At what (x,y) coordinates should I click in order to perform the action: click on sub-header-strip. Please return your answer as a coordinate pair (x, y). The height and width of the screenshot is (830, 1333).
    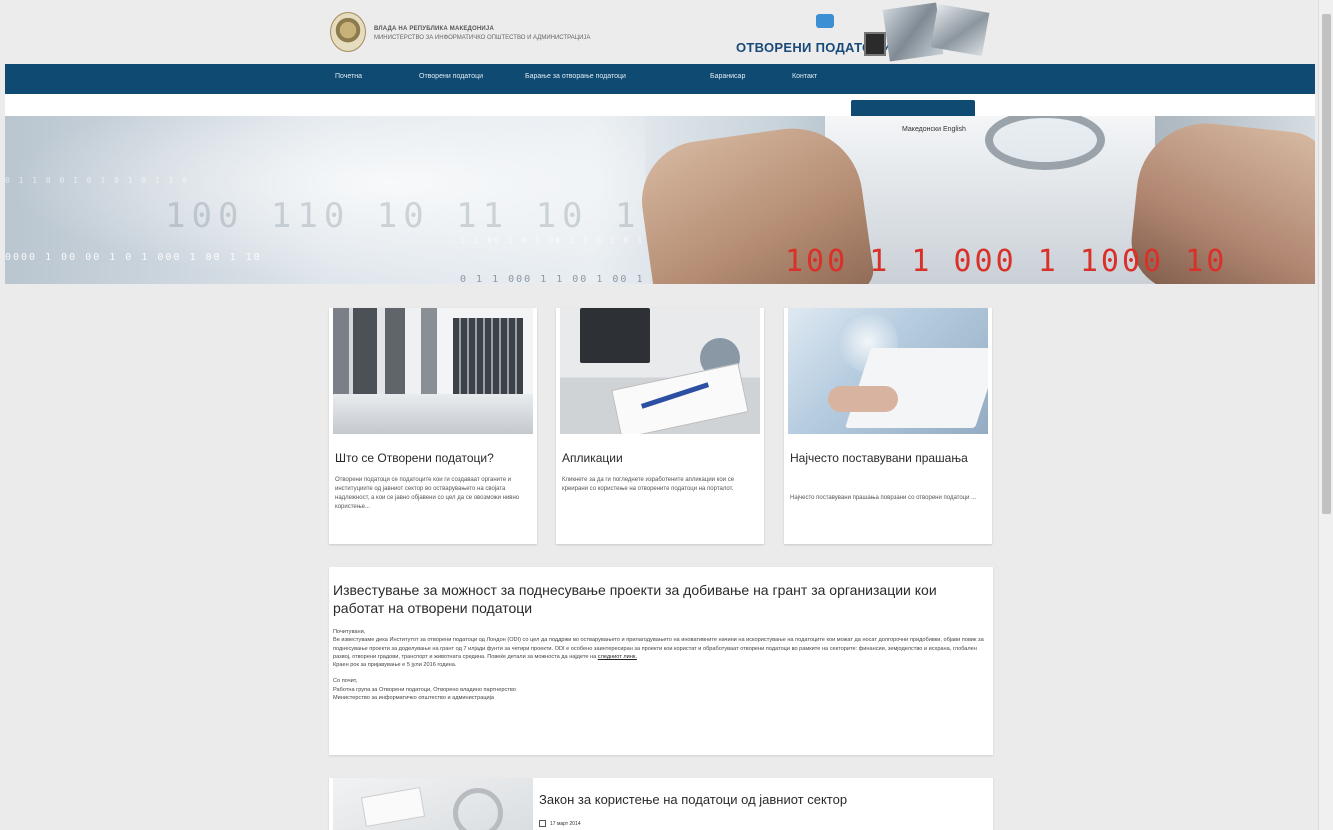
    Looking at the image, I should click on (660, 105).